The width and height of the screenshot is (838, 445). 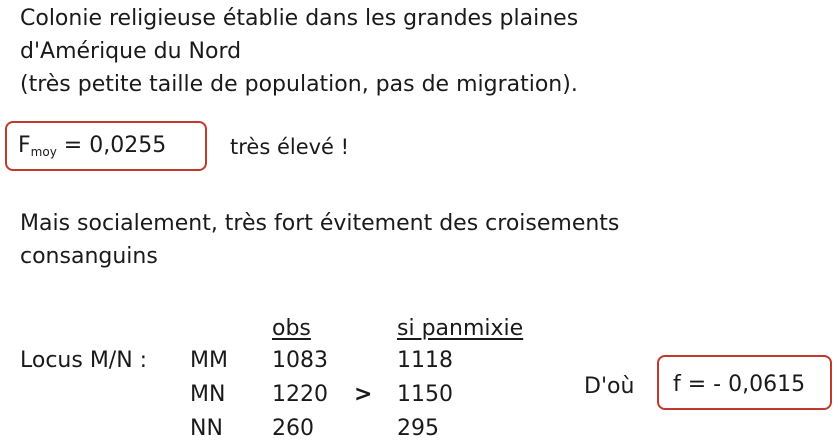 What do you see at coordinates (425, 360) in the screenshot?
I see `panmixie-mm: 1118` at bounding box center [425, 360].